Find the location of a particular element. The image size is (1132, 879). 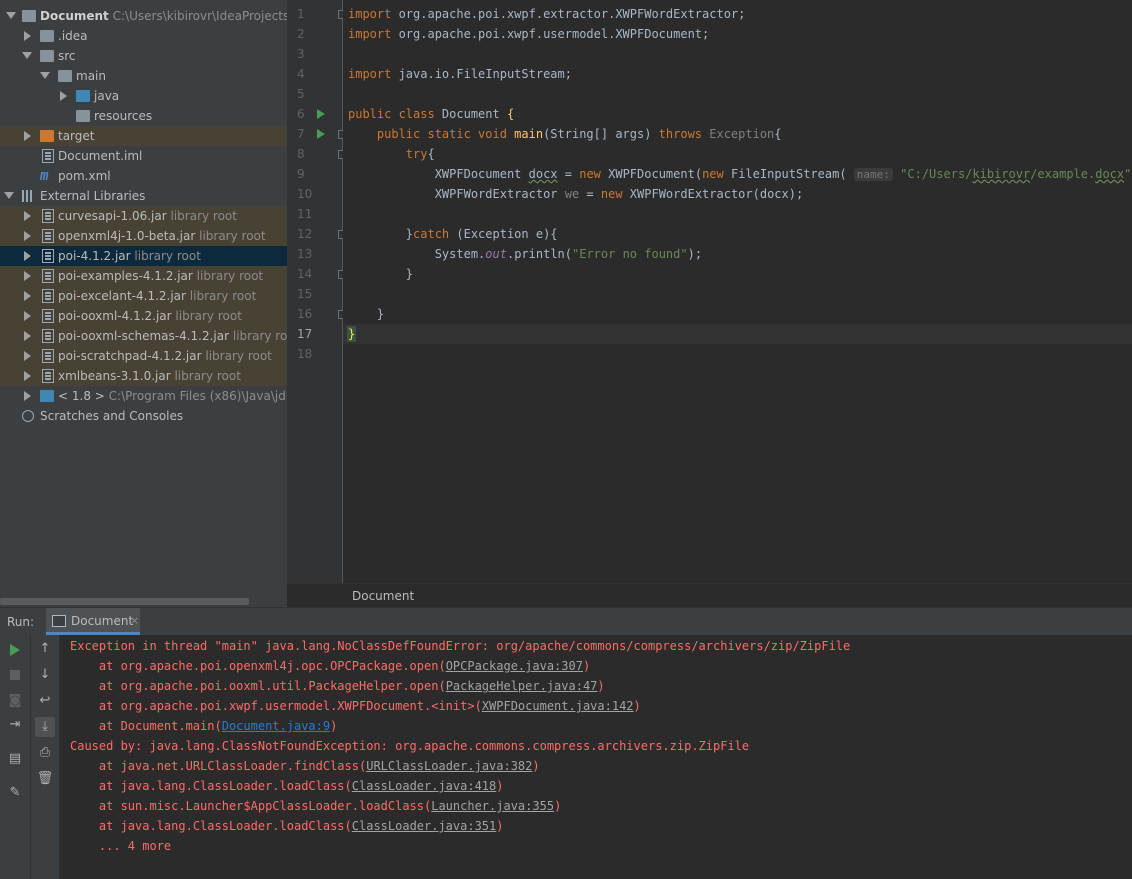

jar-name: poi-scratchpad-4.1.2.jar is located at coordinates (130, 356).